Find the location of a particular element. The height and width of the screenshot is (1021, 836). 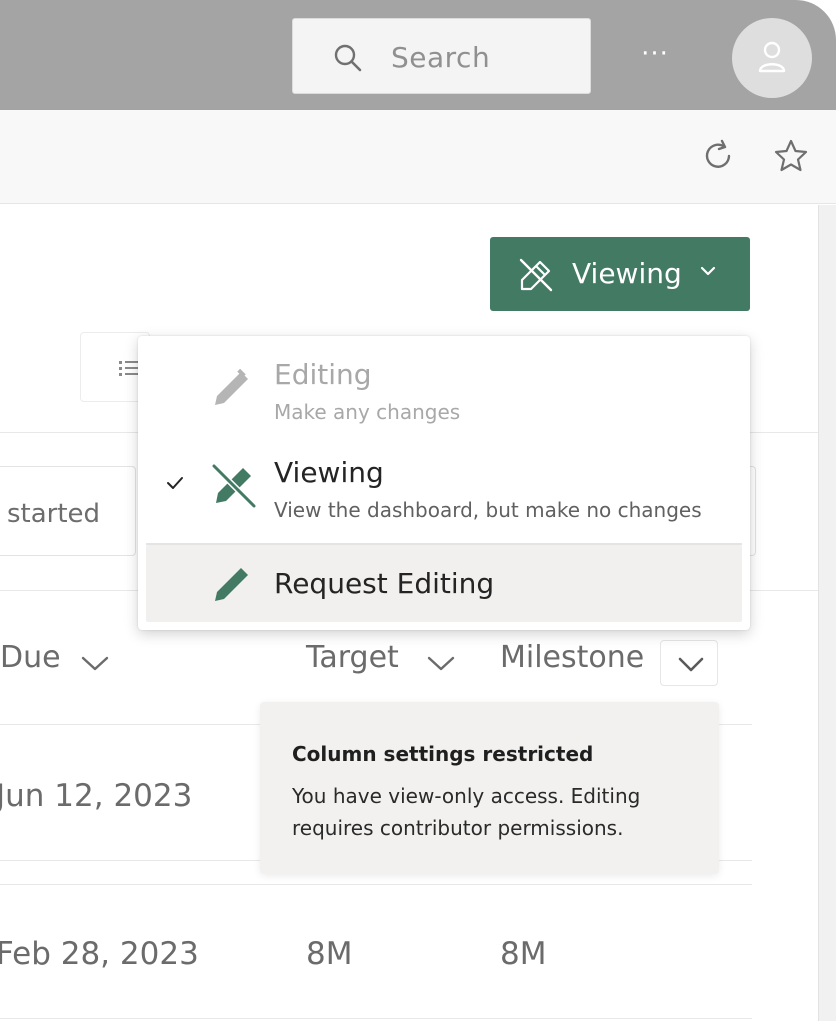

column-header-milestone: Milestone is located at coordinates (572, 657).